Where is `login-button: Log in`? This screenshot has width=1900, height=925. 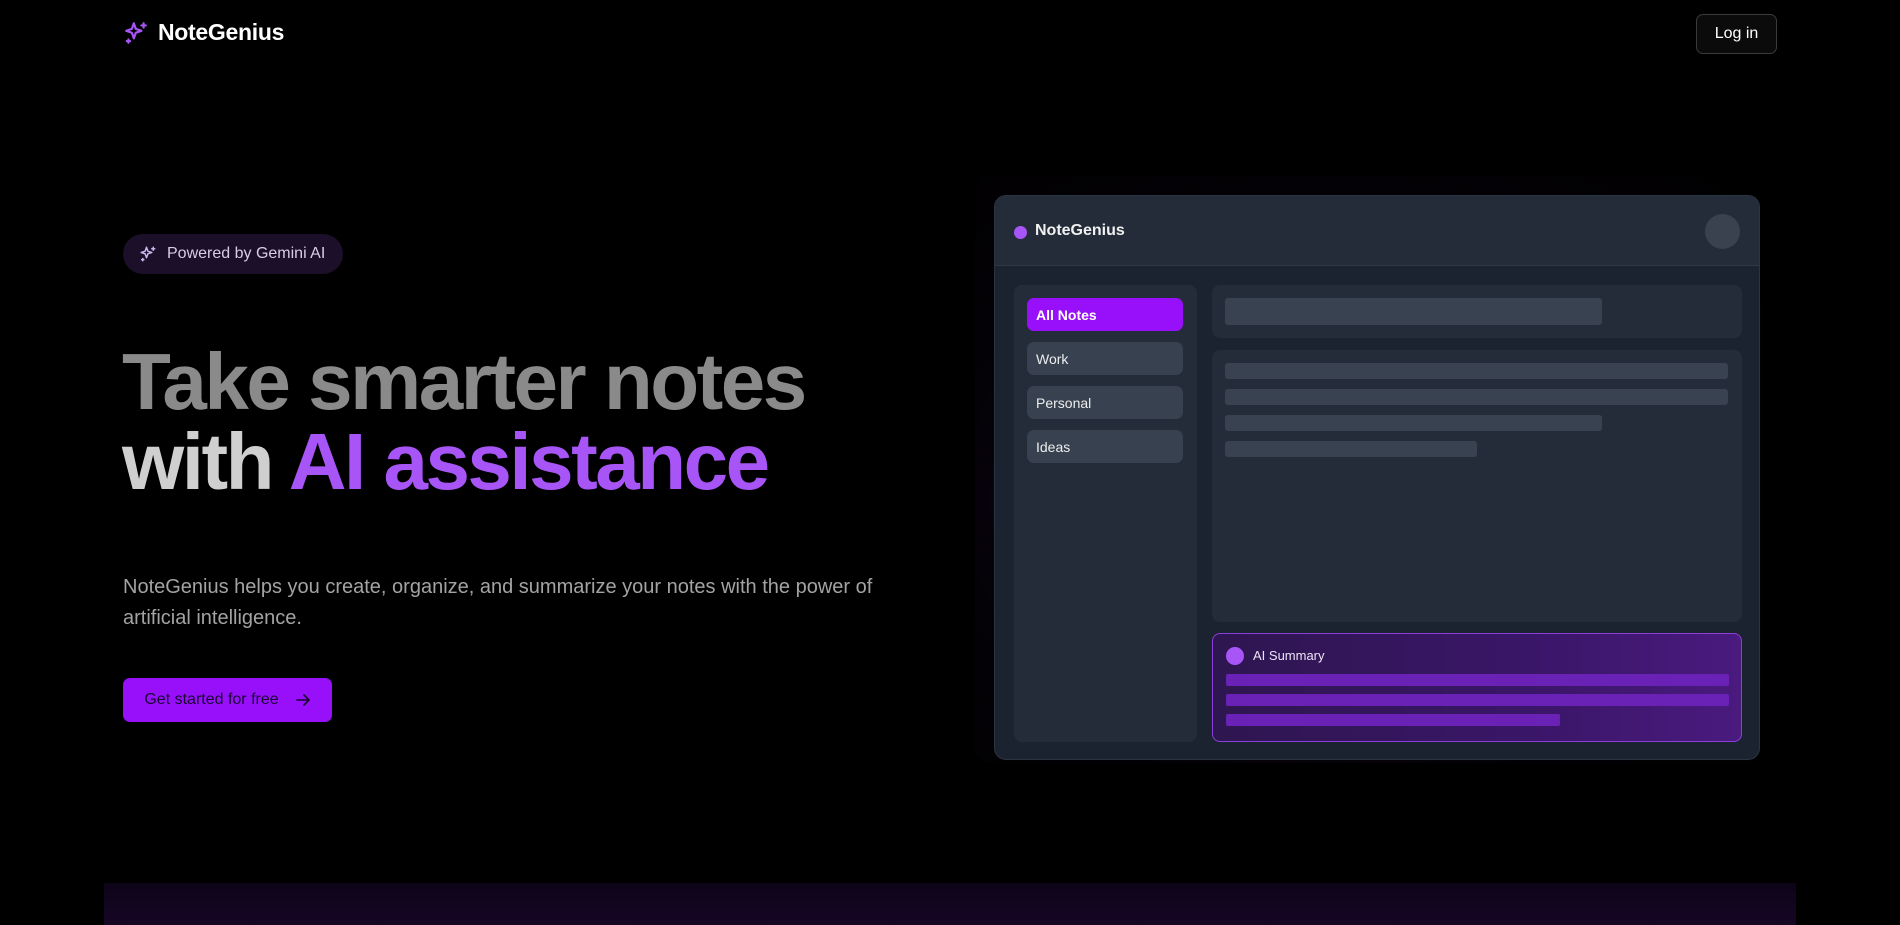
login-button: Log in is located at coordinates (1736, 34).